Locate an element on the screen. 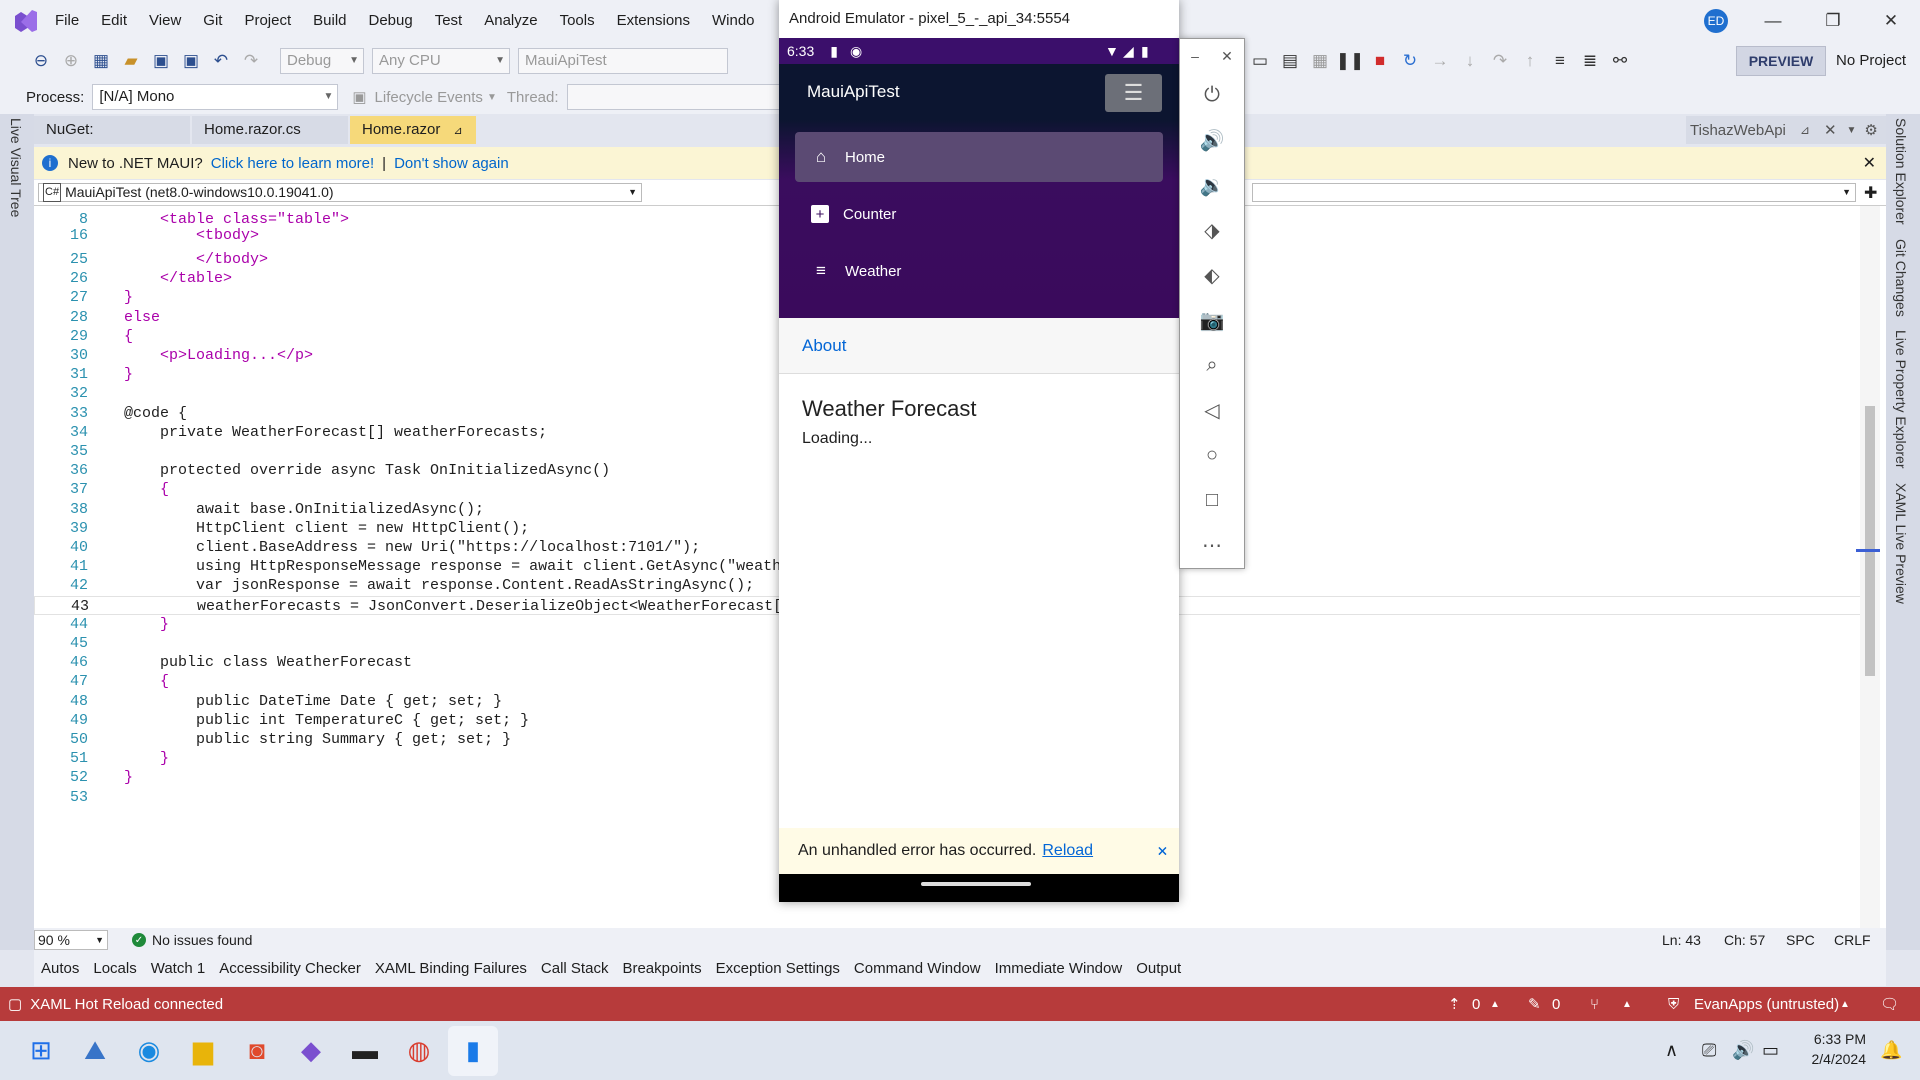 This screenshot has height=1080, width=1920. lifecycle-events-label: Lifecycle Events is located at coordinates (429, 97).